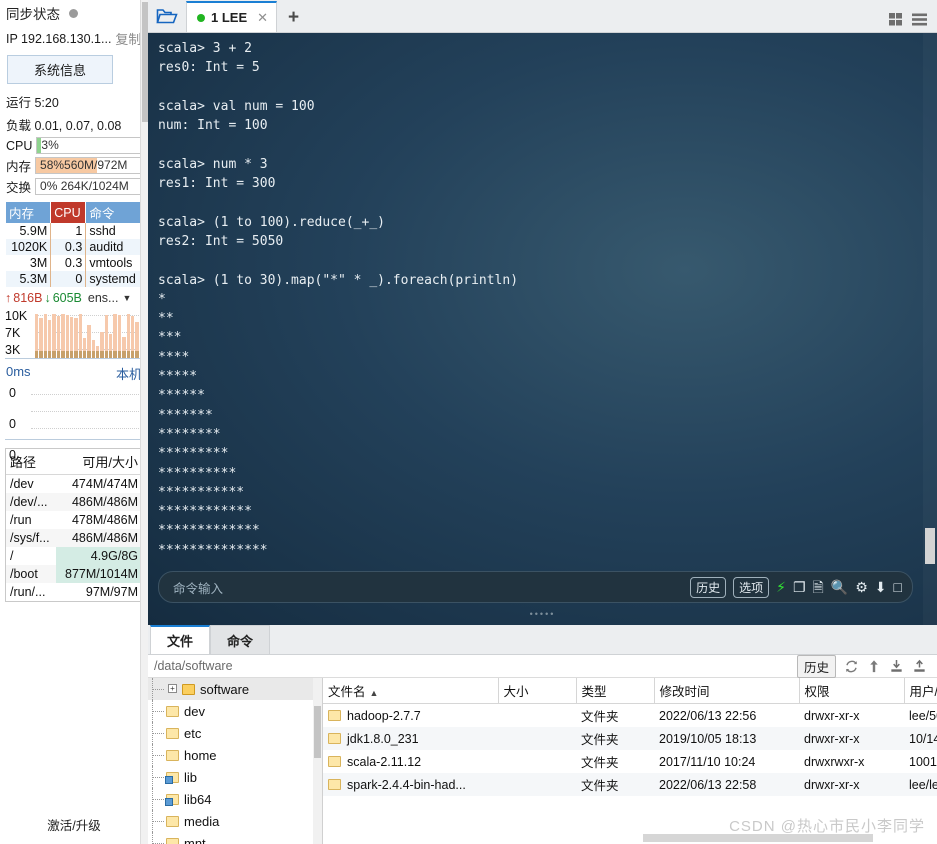  I want to click on directory-tree: + software dev etc home lib lib64 media mnt, so click(235, 761).